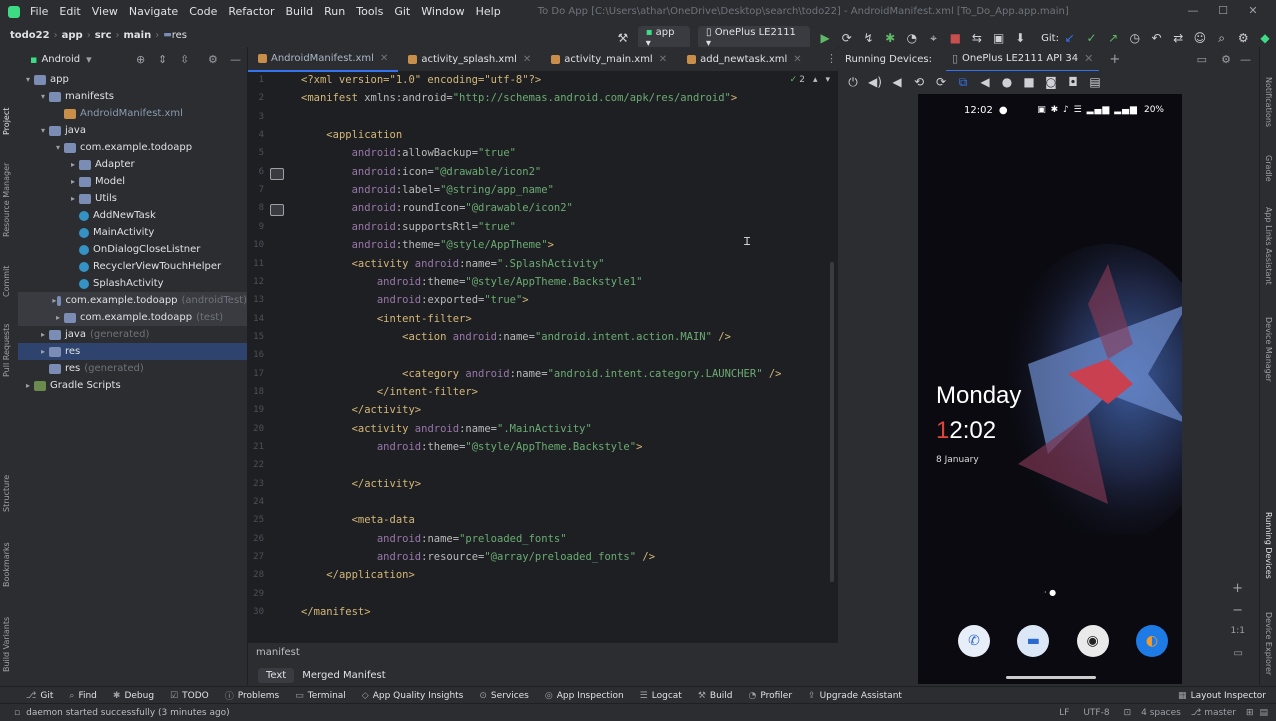  Describe the element at coordinates (1029, 82) in the screenshot. I see `overview-icon: ■` at that location.